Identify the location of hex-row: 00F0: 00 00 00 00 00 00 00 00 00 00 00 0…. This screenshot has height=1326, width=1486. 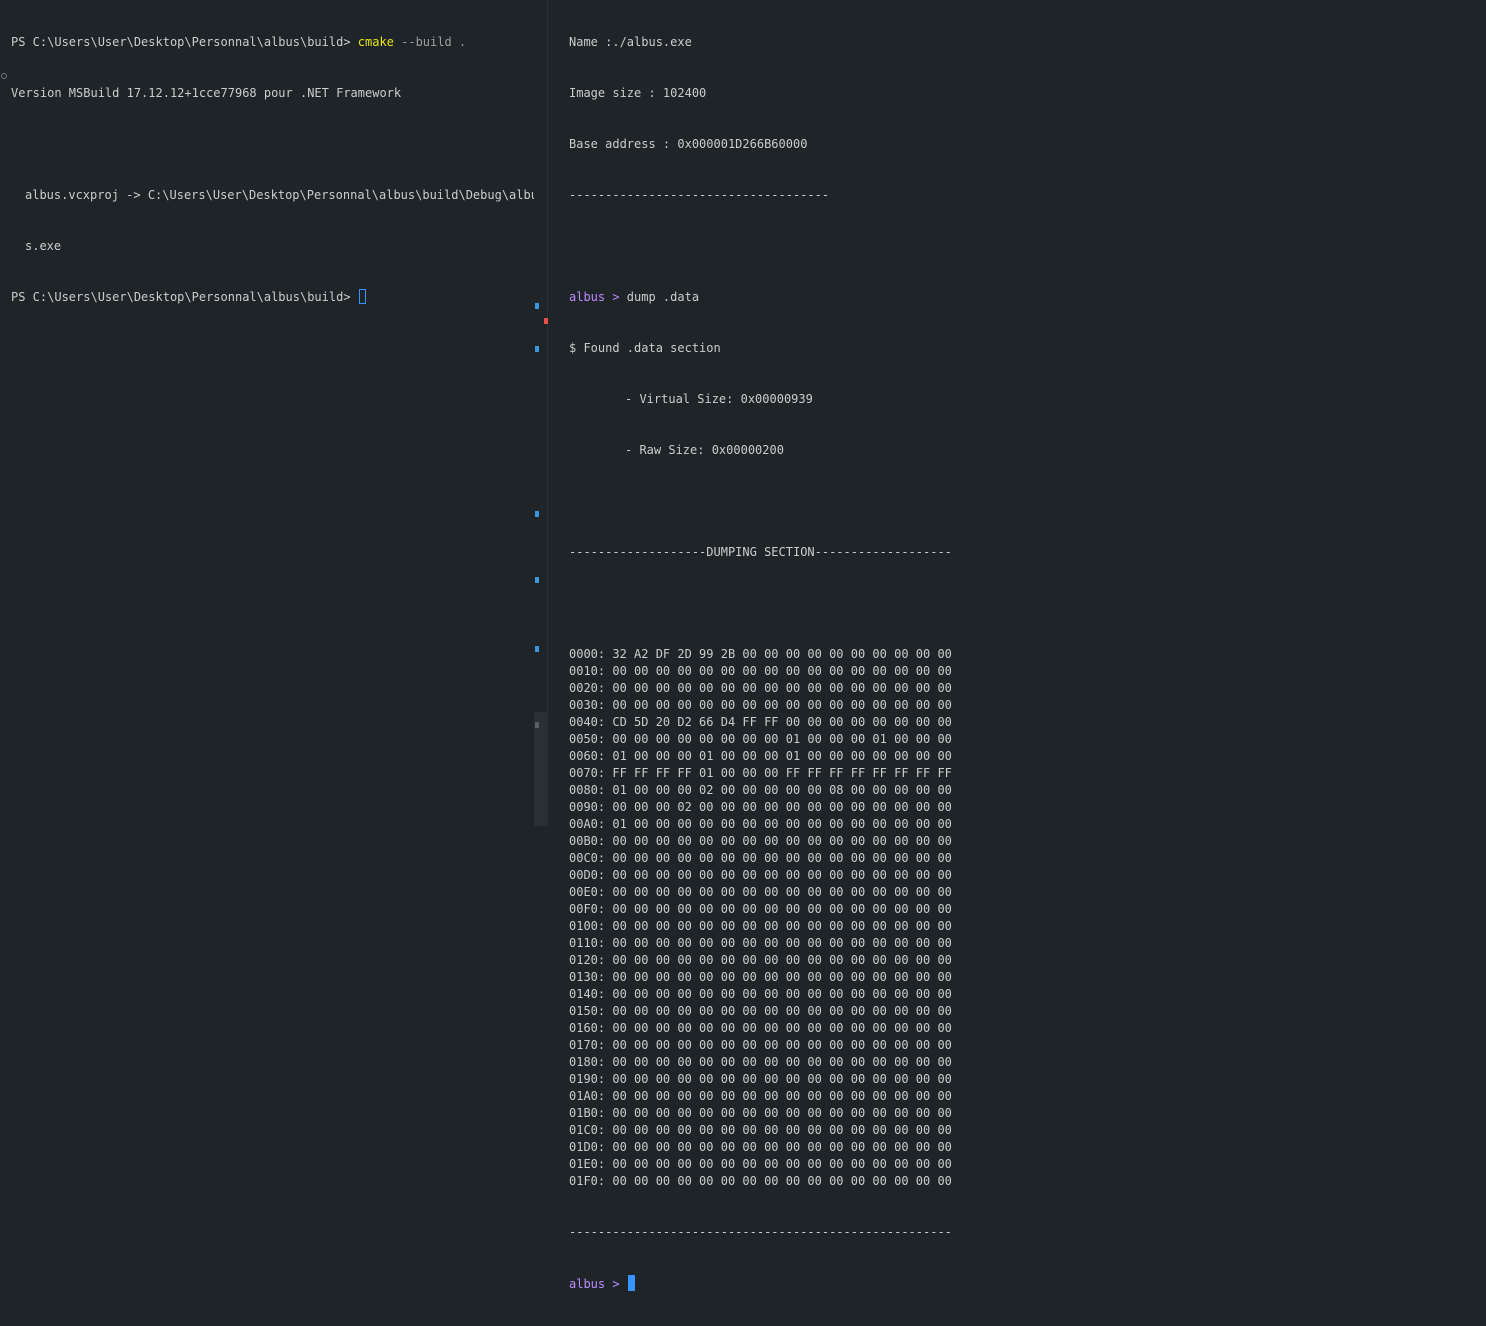
(760, 909).